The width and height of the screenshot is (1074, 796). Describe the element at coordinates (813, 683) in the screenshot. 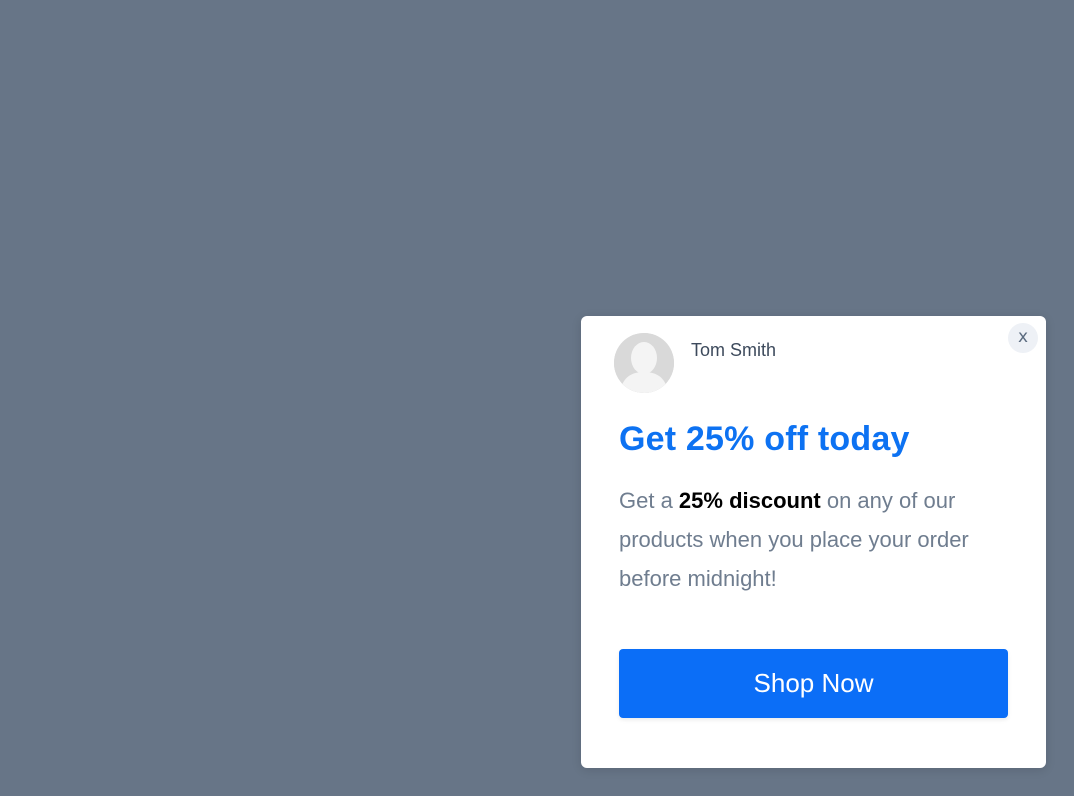

I see `shop-now-button: Shop Now` at that location.